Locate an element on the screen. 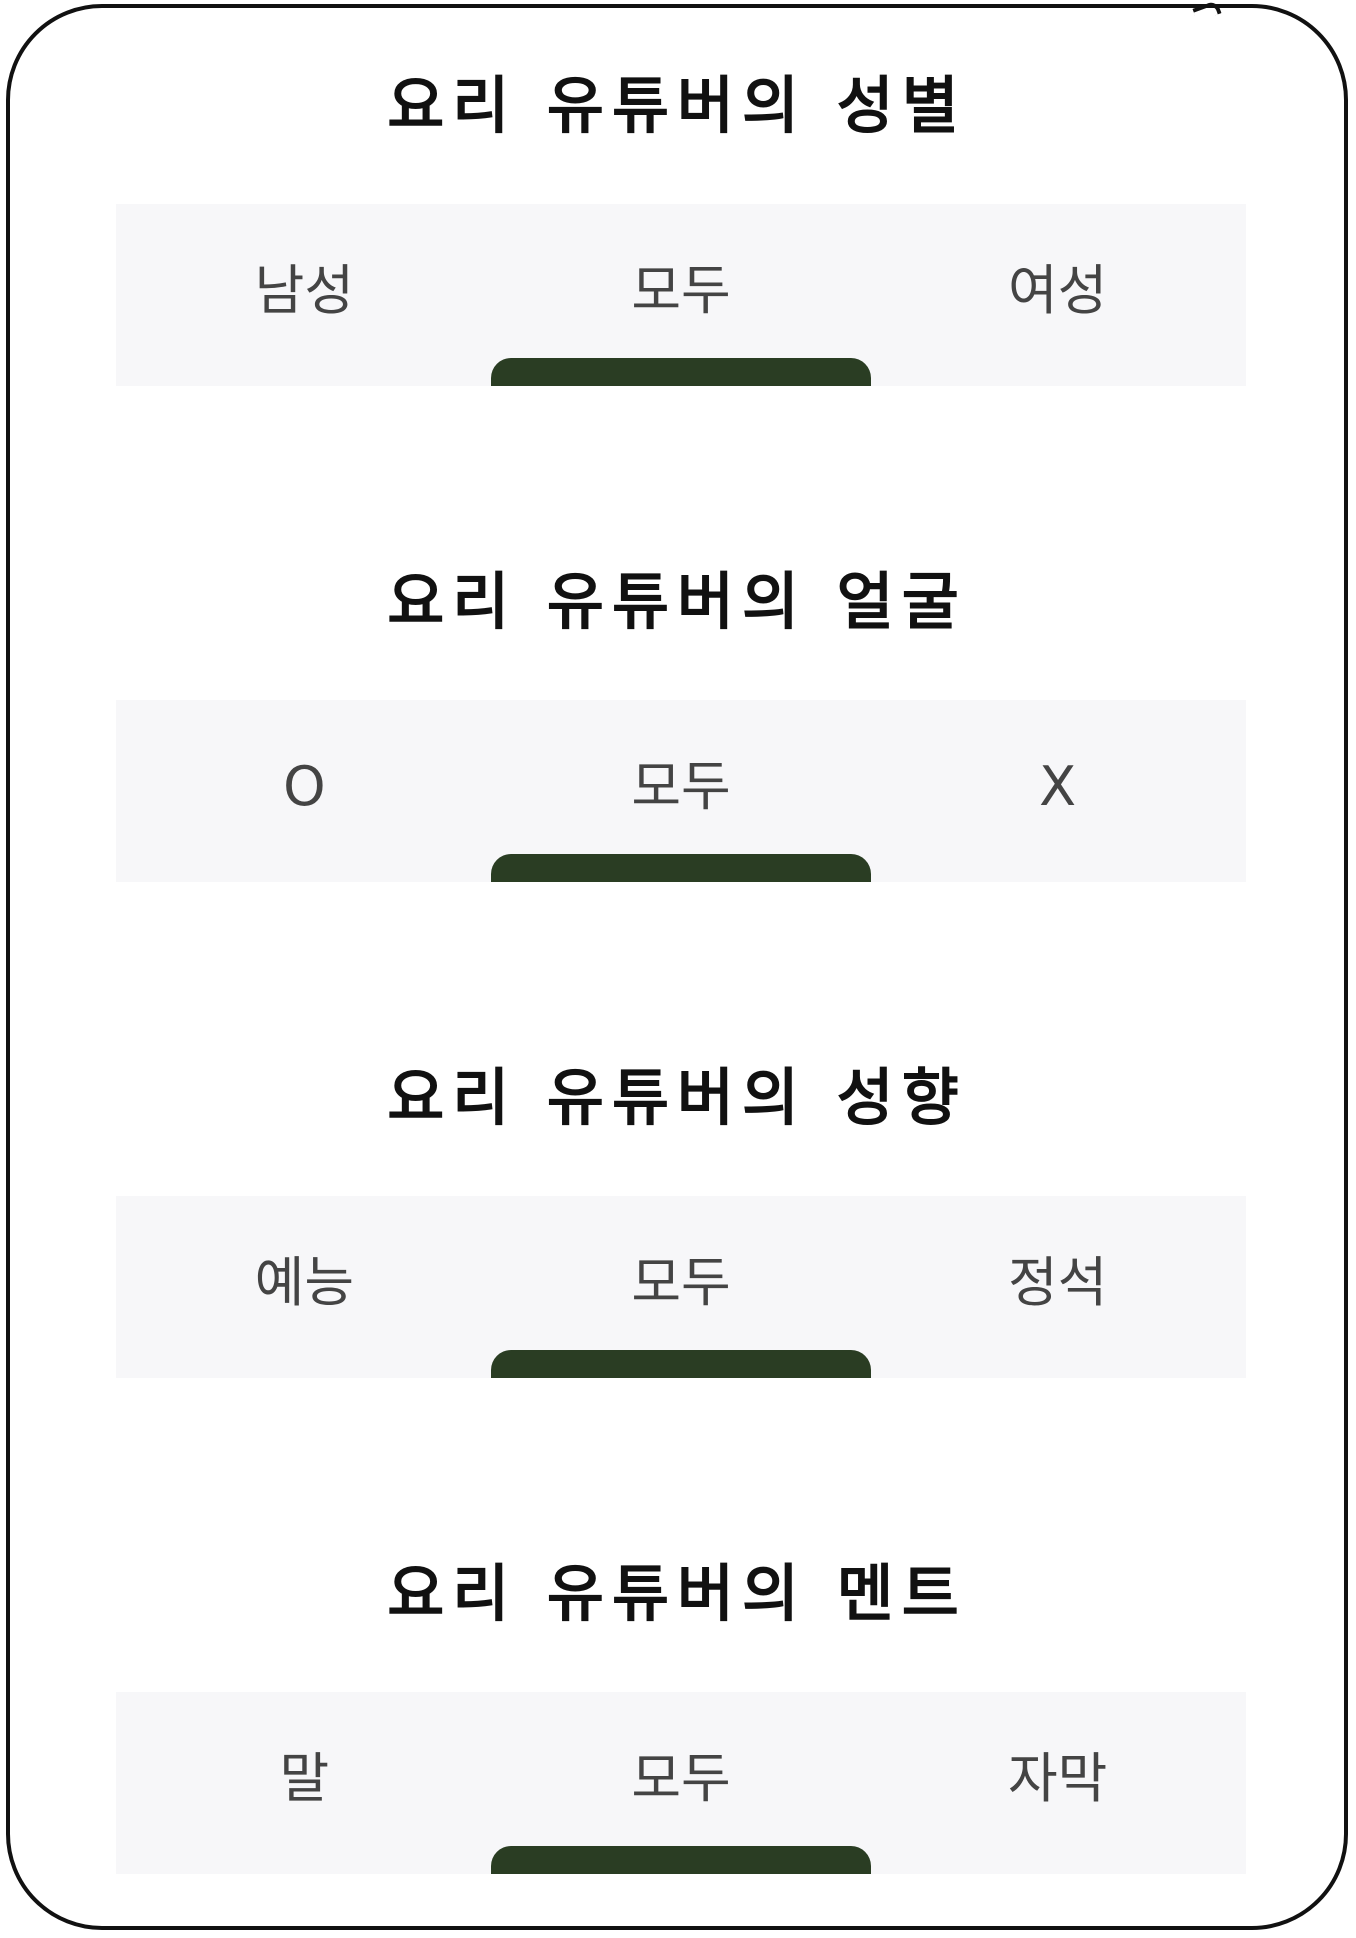 This screenshot has width=1356, height=1938. section-title-gender: 요리 유튜버의 성별 is located at coordinates (677, 105).